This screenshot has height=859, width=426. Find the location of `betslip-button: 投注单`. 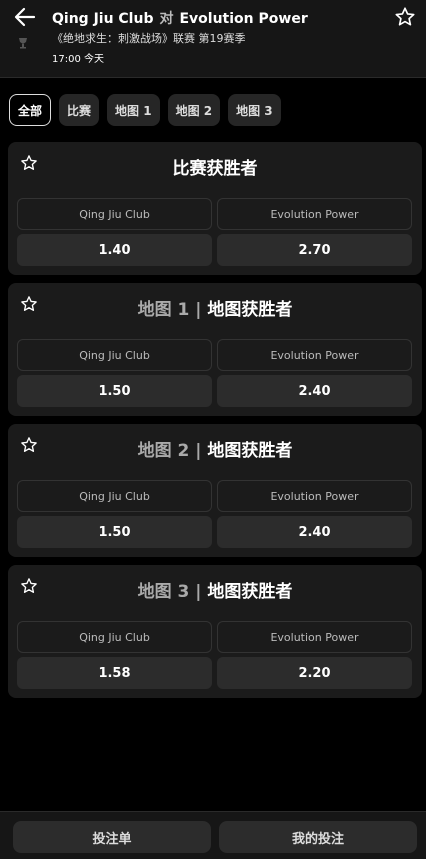

betslip-button: 投注单 is located at coordinates (112, 837).